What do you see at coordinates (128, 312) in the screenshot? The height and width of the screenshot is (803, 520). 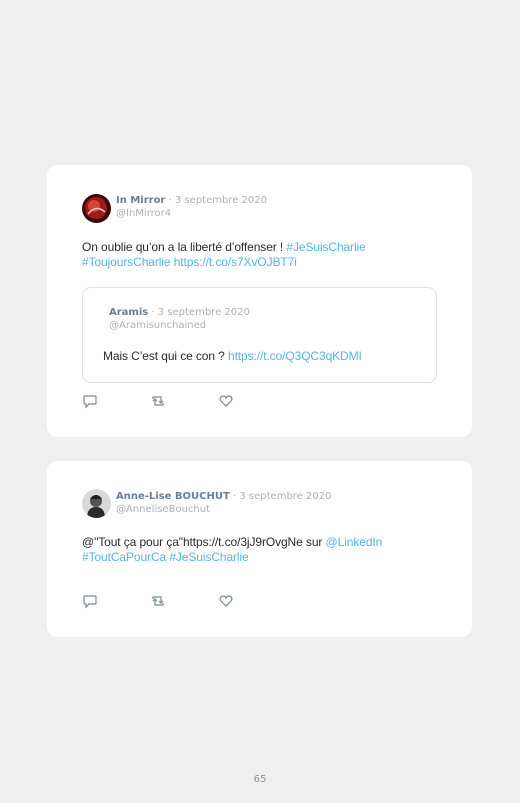 I see `quoted-author-name: Aramis` at bounding box center [128, 312].